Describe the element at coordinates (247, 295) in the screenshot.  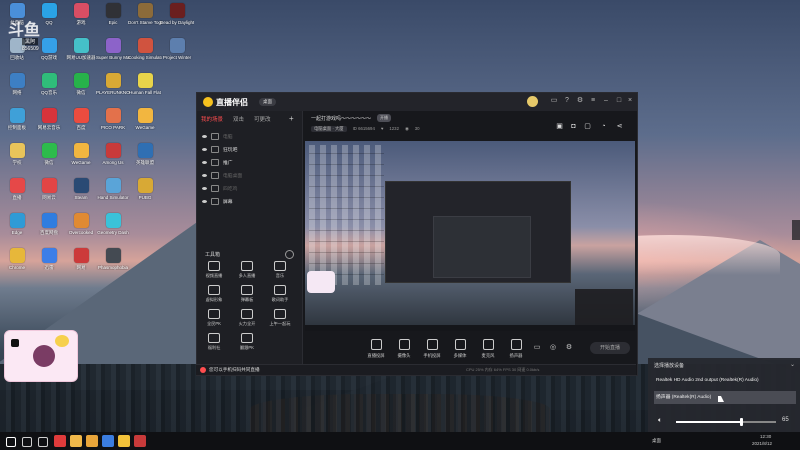
I see `tool-item: 弹幕板` at that location.